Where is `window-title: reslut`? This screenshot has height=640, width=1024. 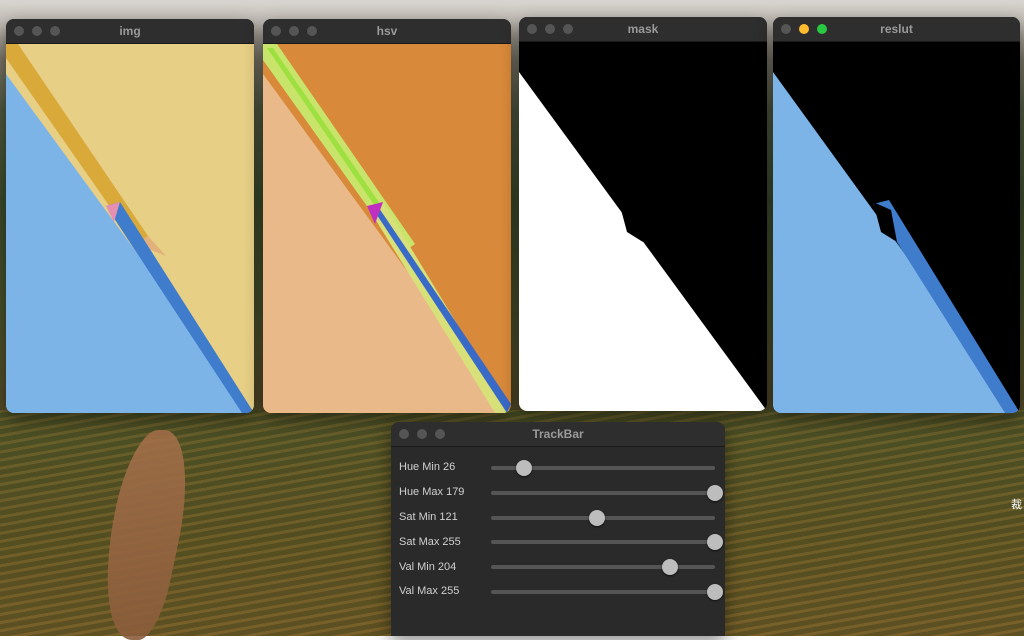 window-title: reslut is located at coordinates (896, 29).